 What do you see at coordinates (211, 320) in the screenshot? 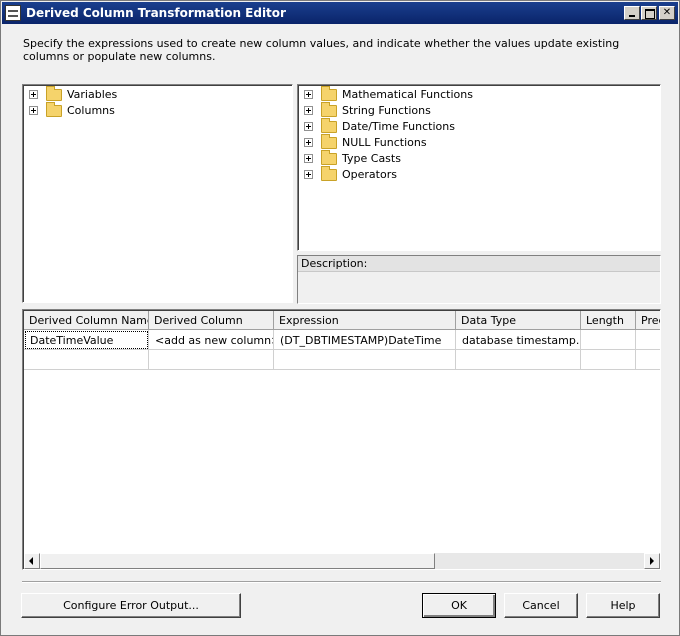
I see `column-header-derived-column: Derived Column` at bounding box center [211, 320].